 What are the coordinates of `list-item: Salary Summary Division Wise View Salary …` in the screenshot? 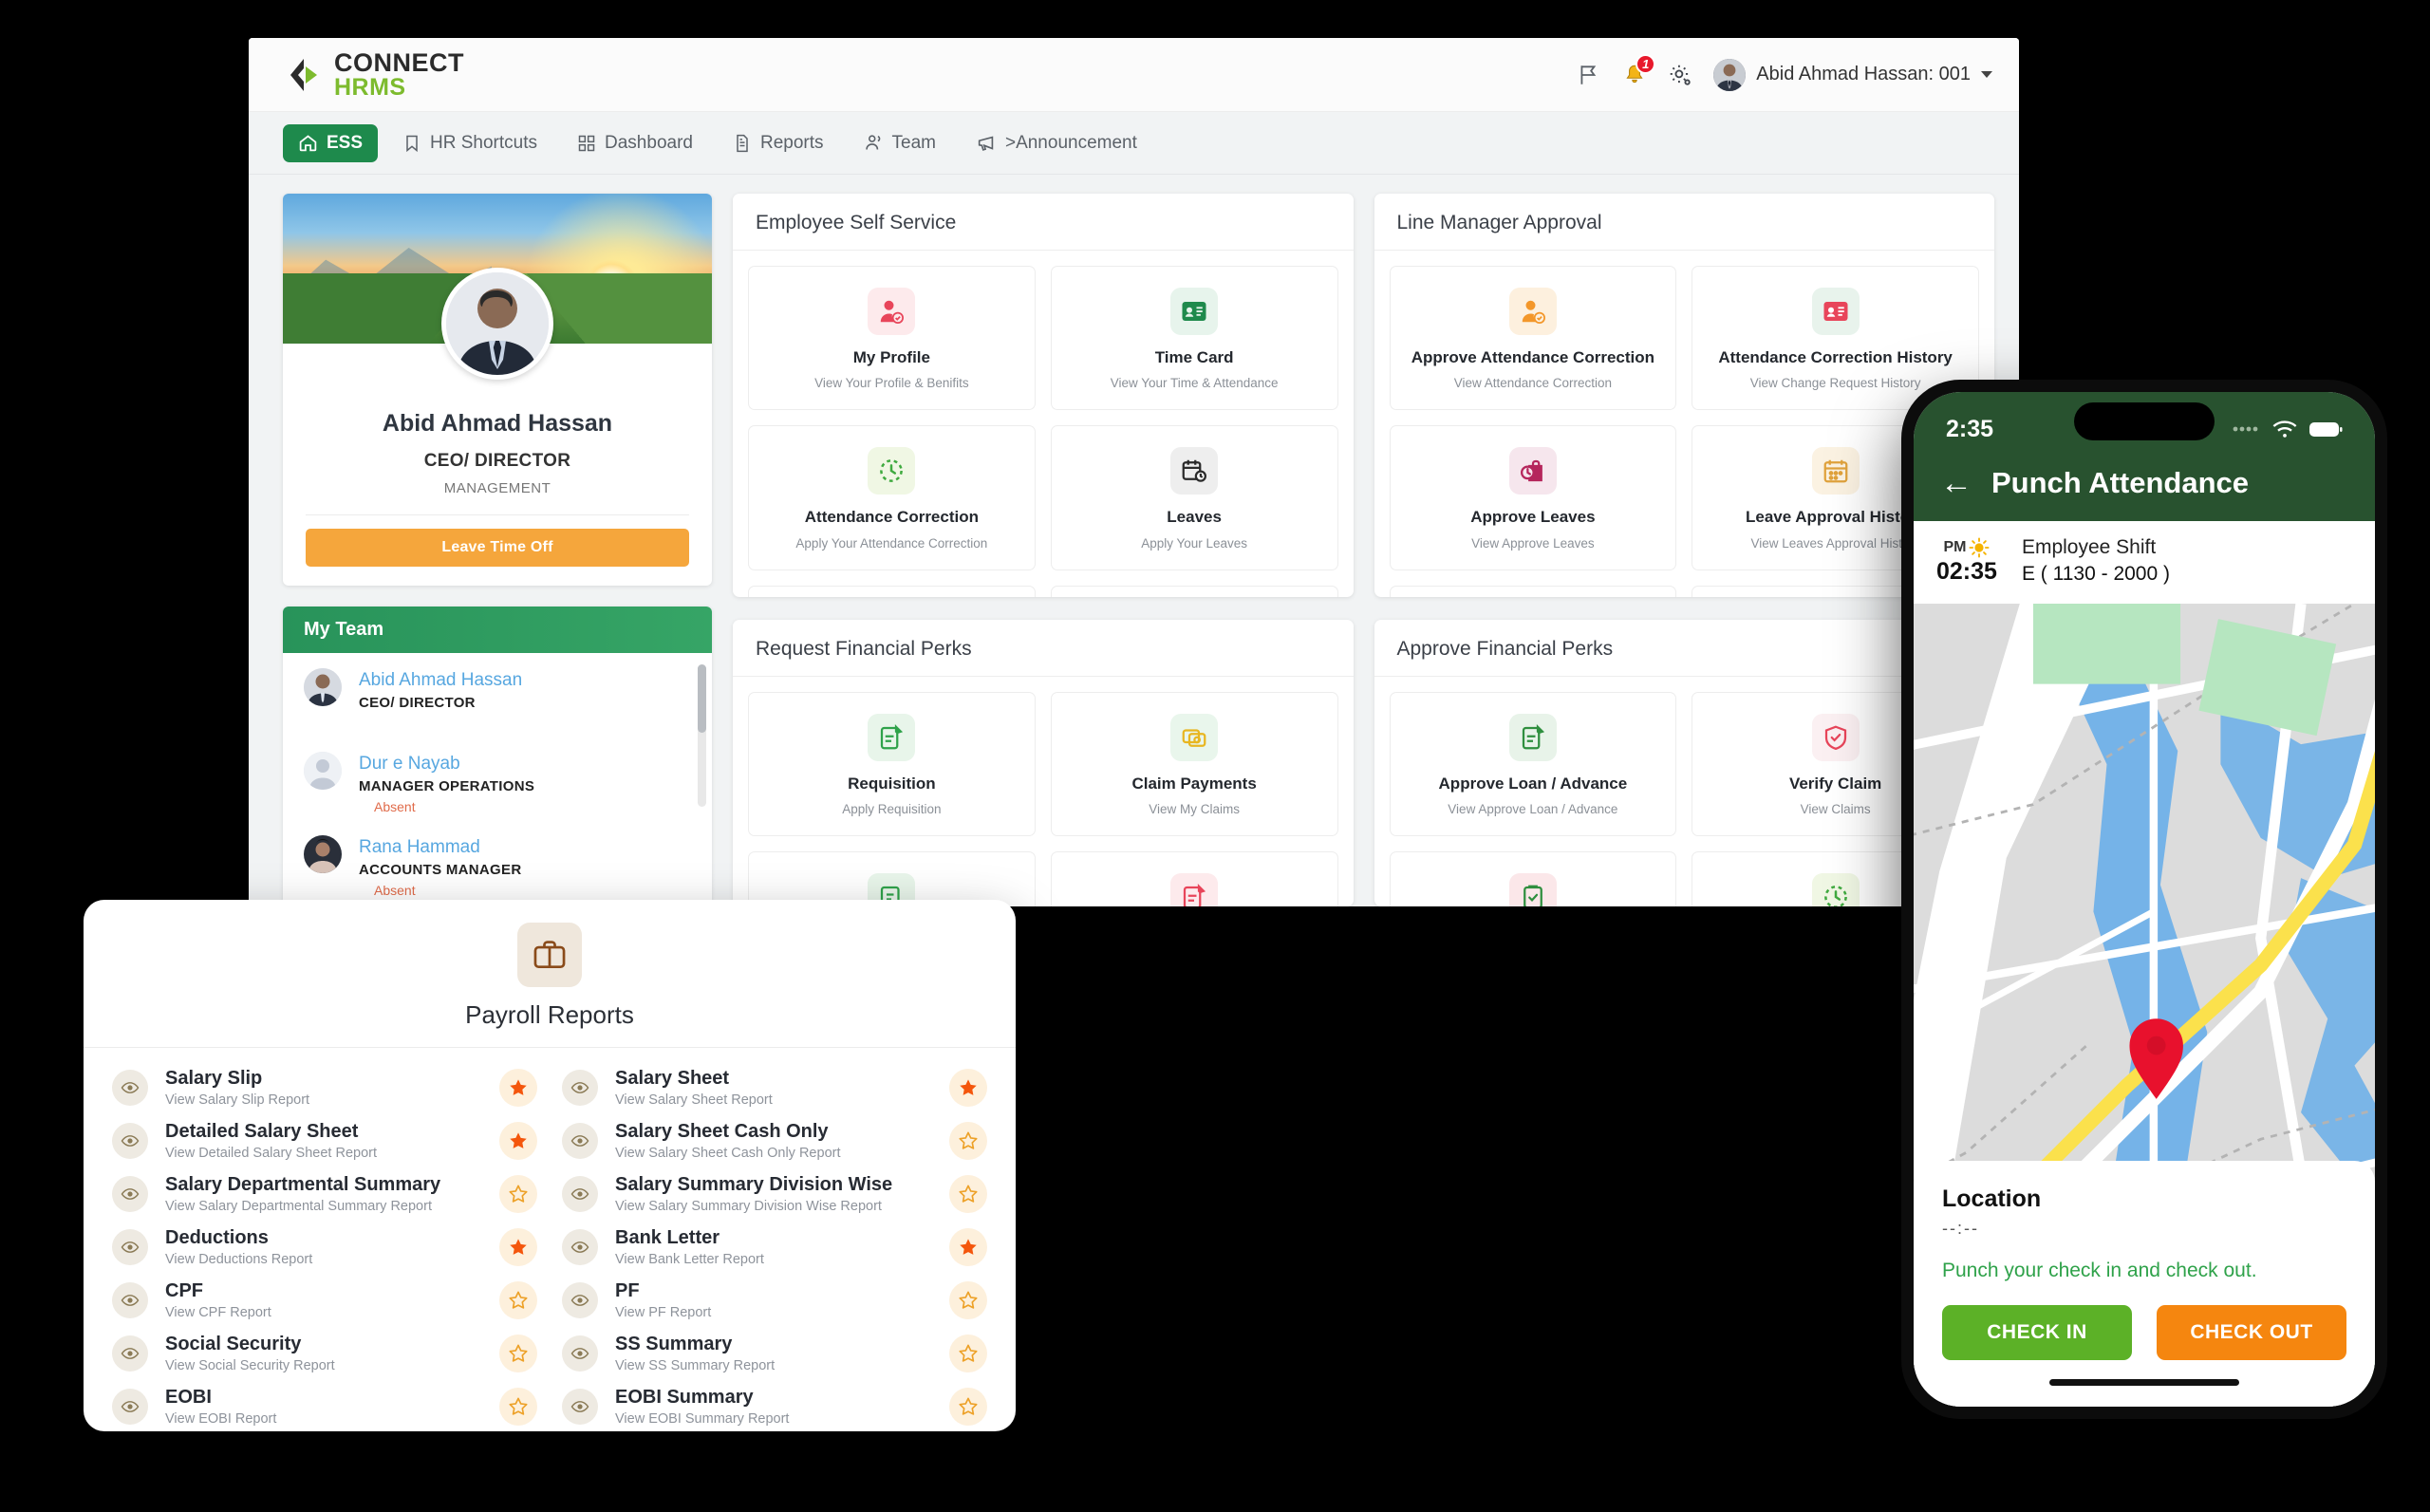 It's located at (774, 1194).